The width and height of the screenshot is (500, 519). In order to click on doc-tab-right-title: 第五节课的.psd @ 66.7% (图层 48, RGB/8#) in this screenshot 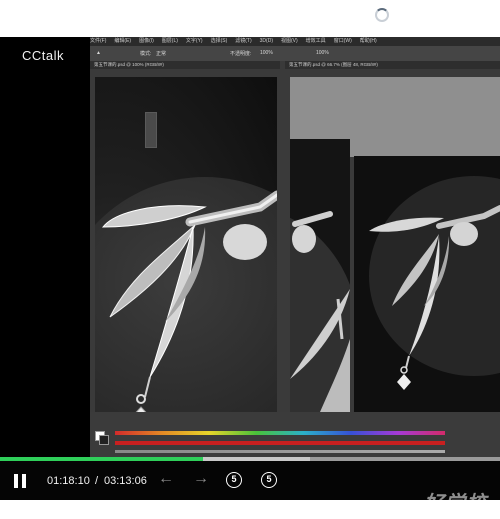, I will do `click(333, 64)`.